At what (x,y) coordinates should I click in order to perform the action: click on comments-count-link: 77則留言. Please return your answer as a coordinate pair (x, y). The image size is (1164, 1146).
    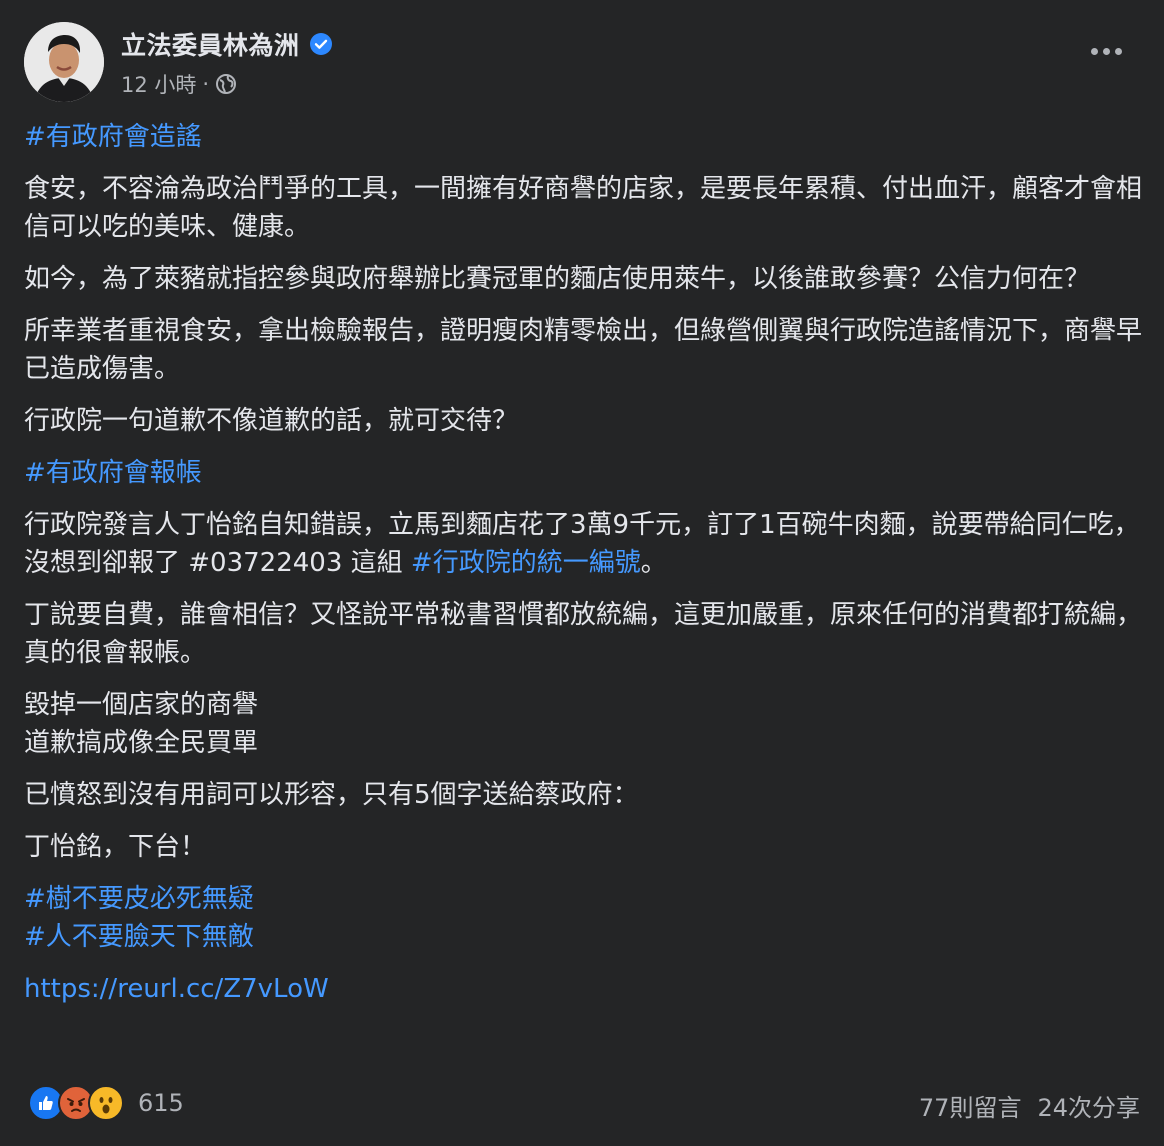
    Looking at the image, I should click on (970, 1105).